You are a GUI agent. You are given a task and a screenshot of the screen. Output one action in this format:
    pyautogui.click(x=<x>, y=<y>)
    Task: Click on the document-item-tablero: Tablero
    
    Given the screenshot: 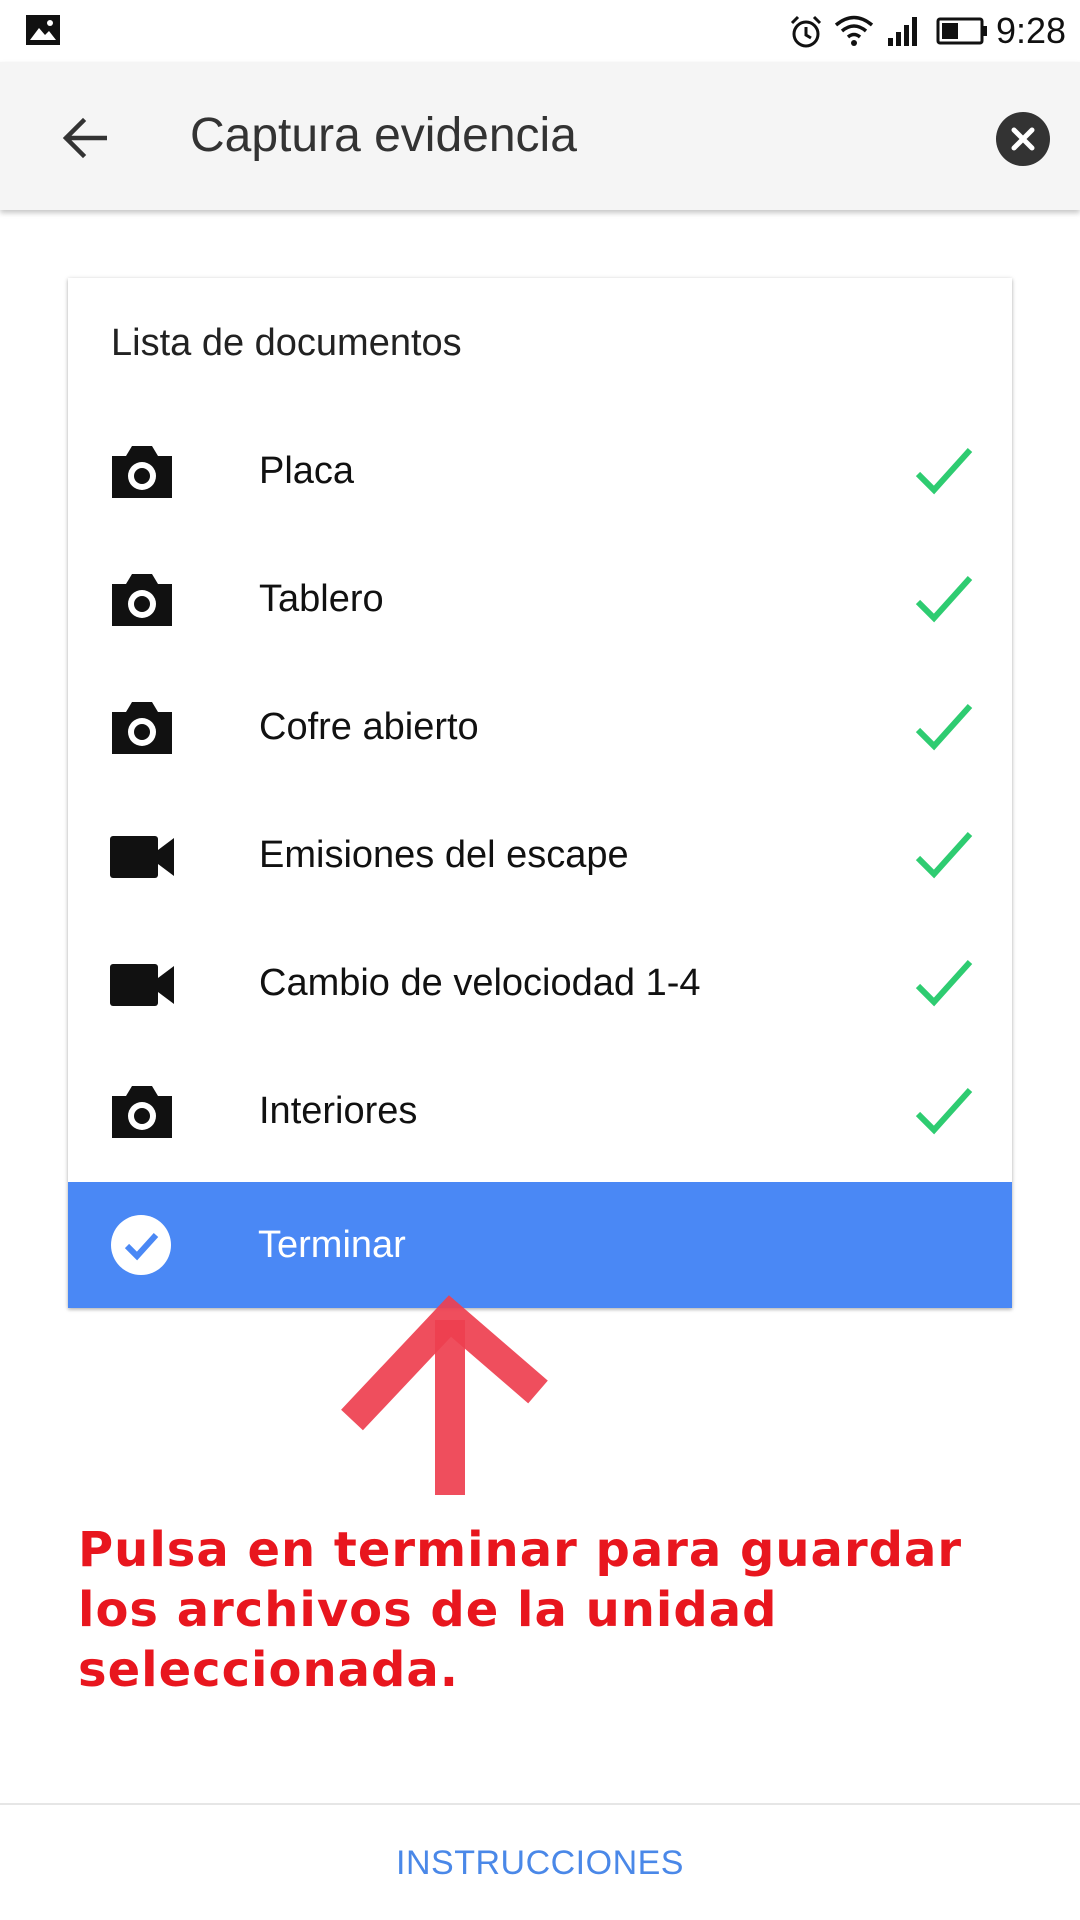 What is the action you would take?
    pyautogui.click(x=540, y=600)
    